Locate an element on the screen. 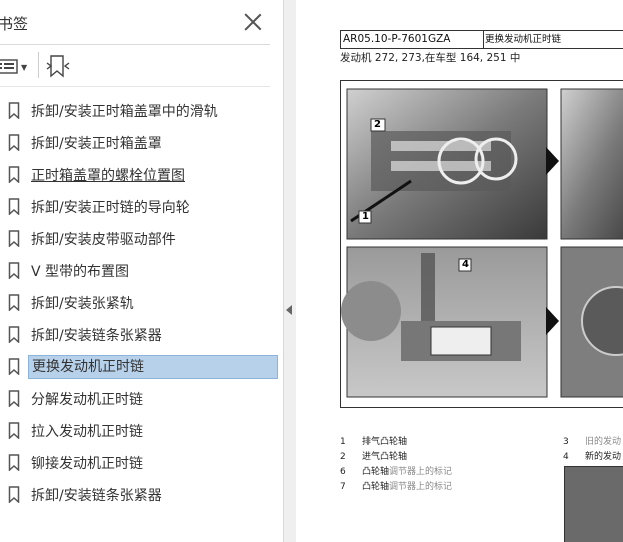  legend-text-faint: 旧的发动 is located at coordinates (603, 442).